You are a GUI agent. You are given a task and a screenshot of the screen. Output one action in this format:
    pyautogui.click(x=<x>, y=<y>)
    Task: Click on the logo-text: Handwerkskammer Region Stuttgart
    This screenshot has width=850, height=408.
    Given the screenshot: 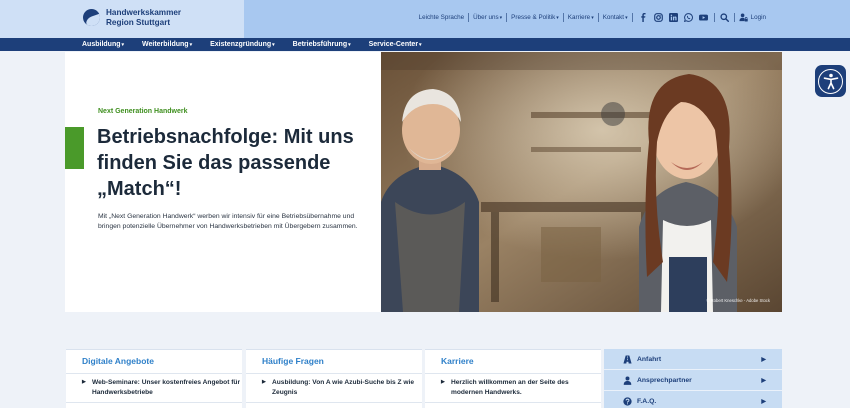 What is the action you would take?
    pyautogui.click(x=143, y=17)
    